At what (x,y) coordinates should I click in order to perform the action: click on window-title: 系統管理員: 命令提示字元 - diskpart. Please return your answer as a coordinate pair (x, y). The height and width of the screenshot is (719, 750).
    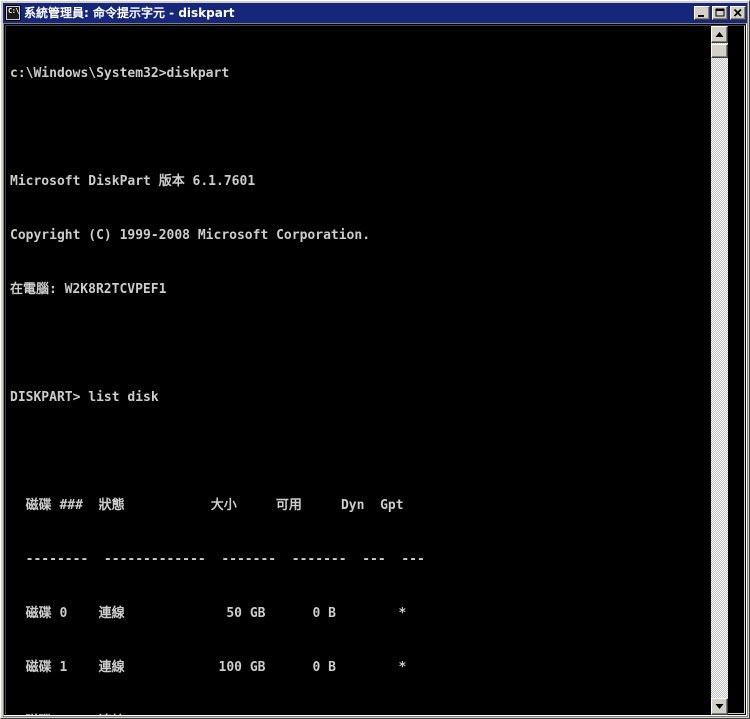
    Looking at the image, I should click on (129, 13).